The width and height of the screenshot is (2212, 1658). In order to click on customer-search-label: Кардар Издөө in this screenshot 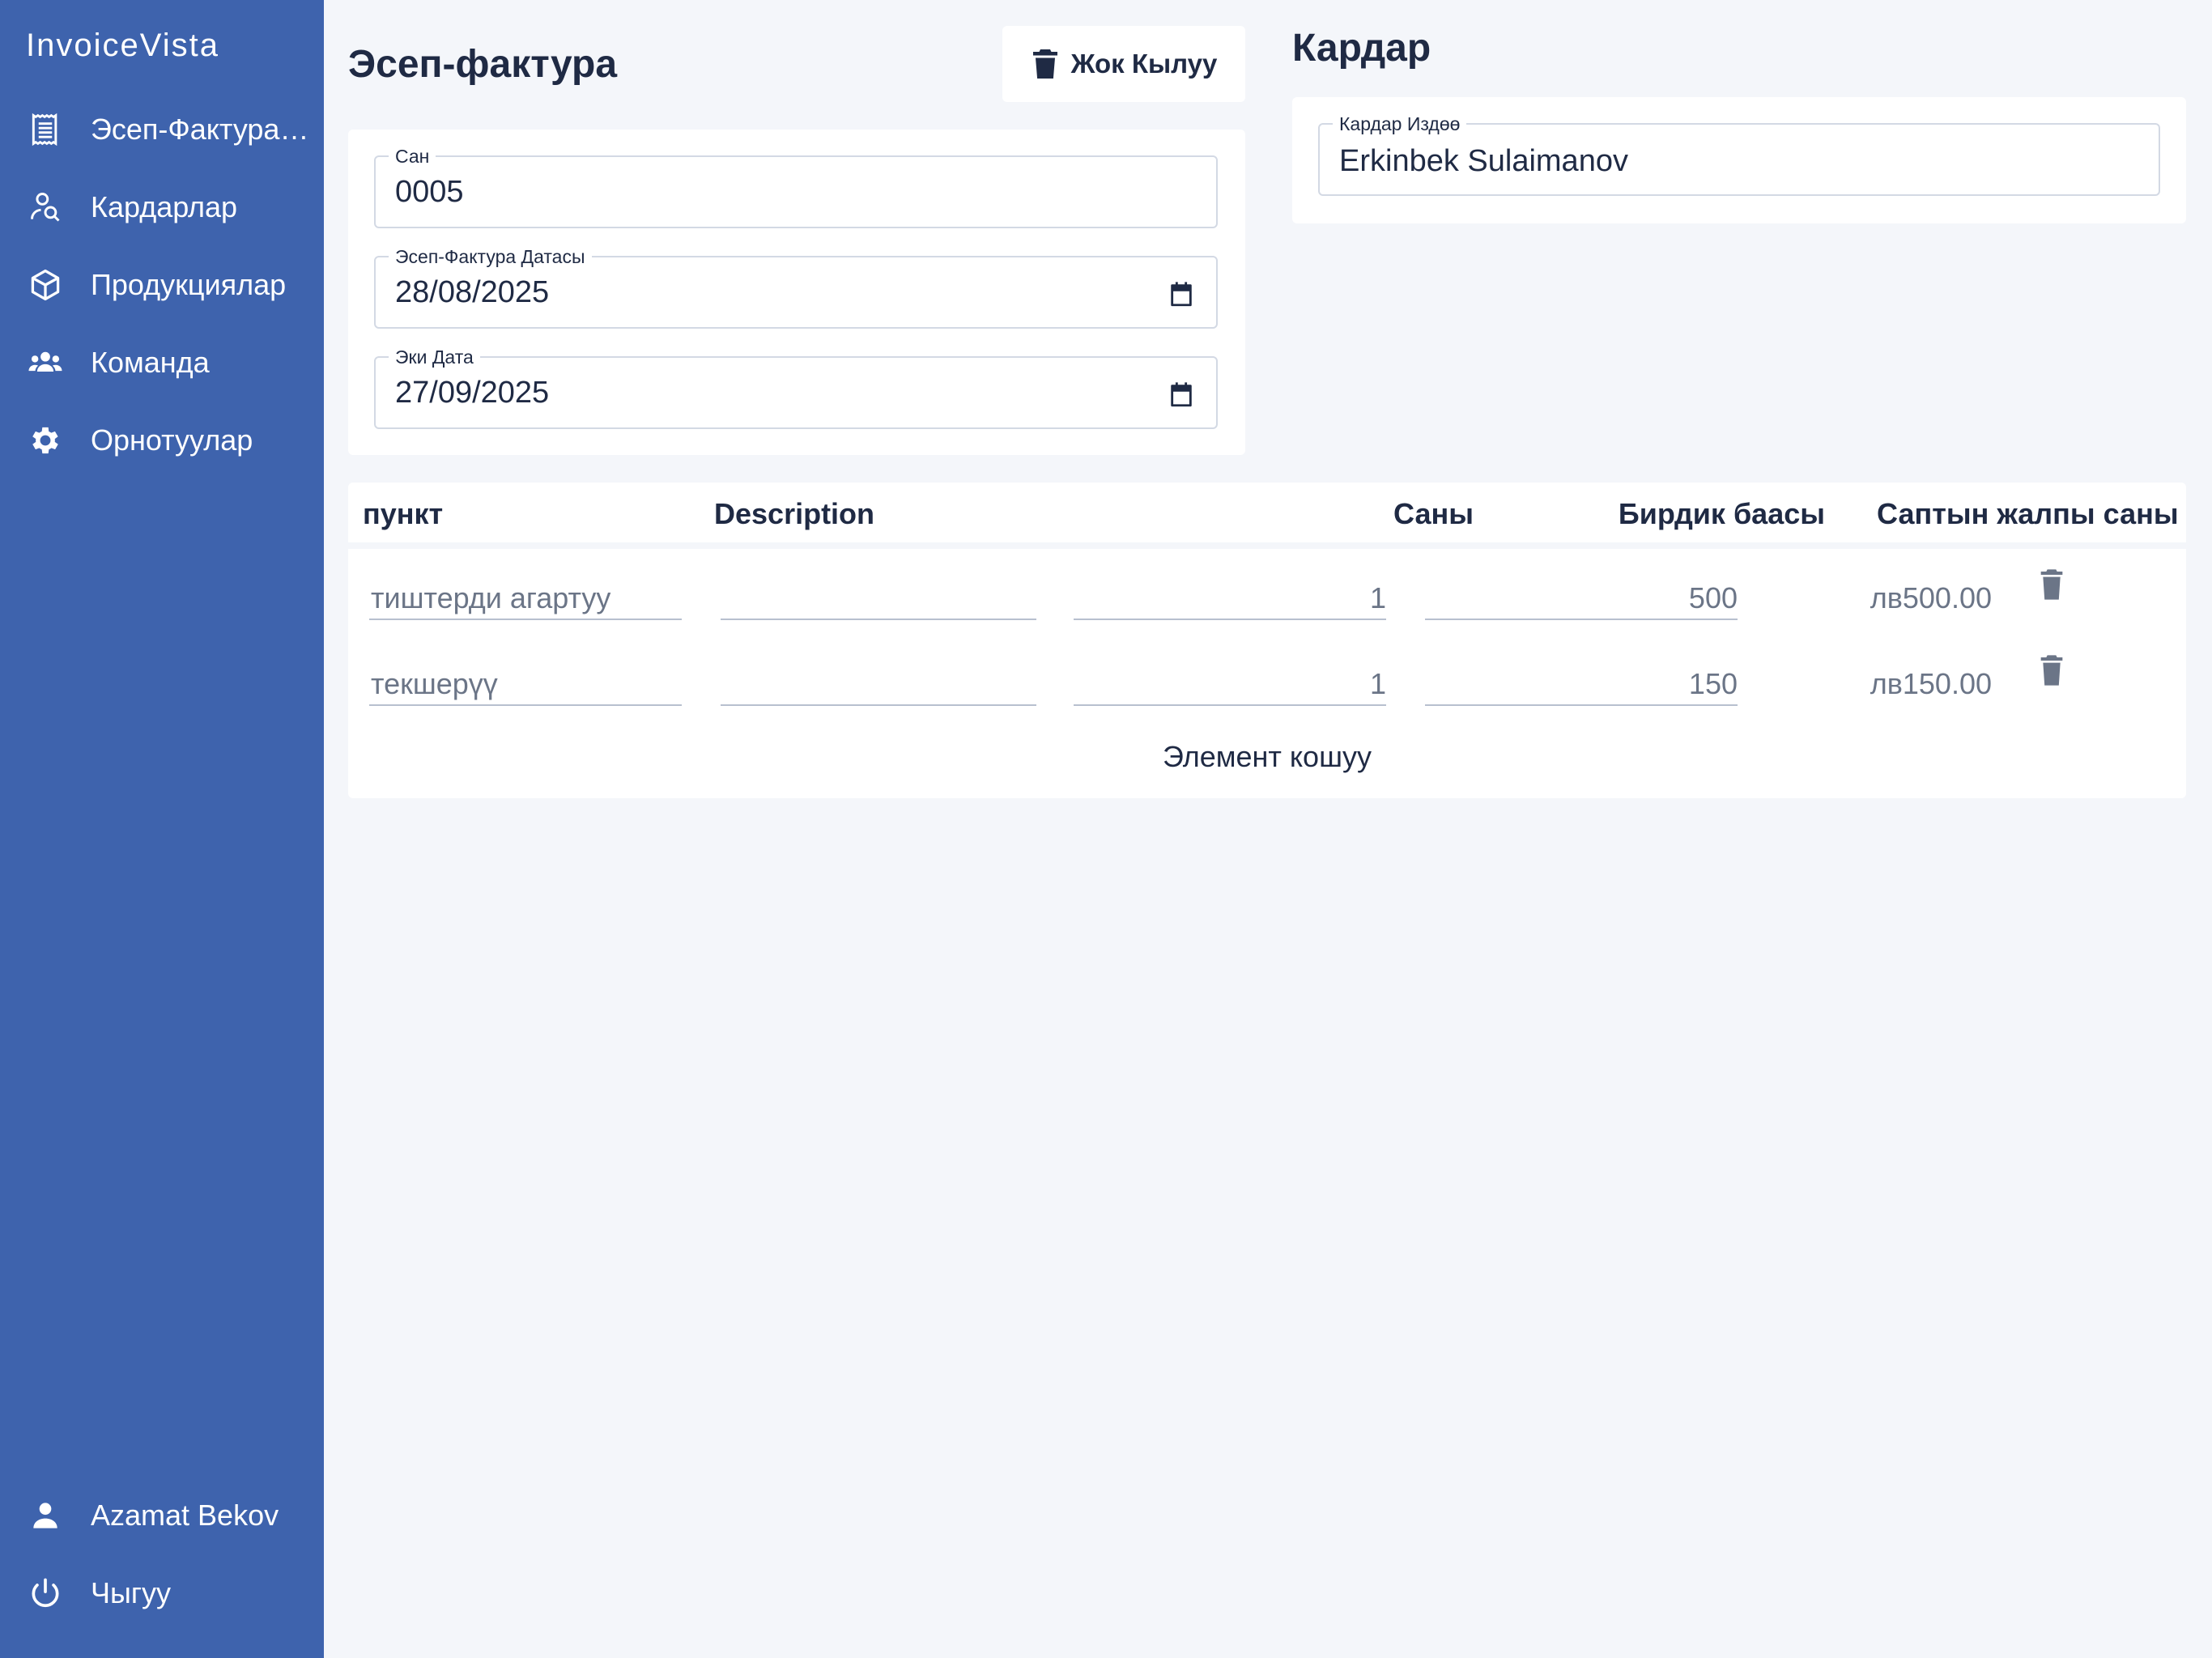, I will do `click(1400, 123)`.